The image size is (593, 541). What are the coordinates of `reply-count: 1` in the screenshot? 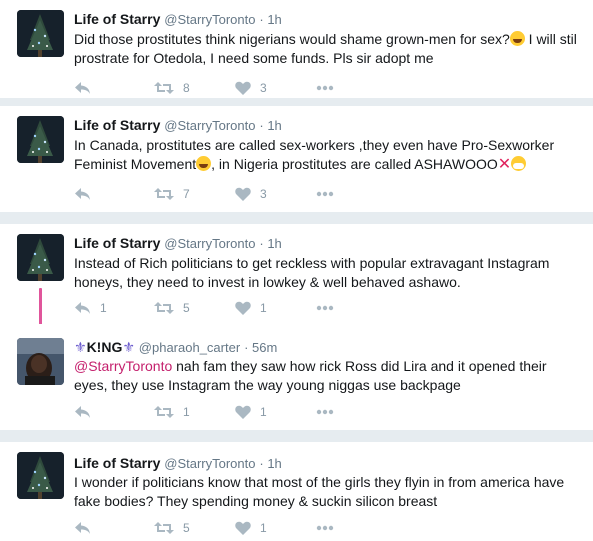 It's located at (103, 308).